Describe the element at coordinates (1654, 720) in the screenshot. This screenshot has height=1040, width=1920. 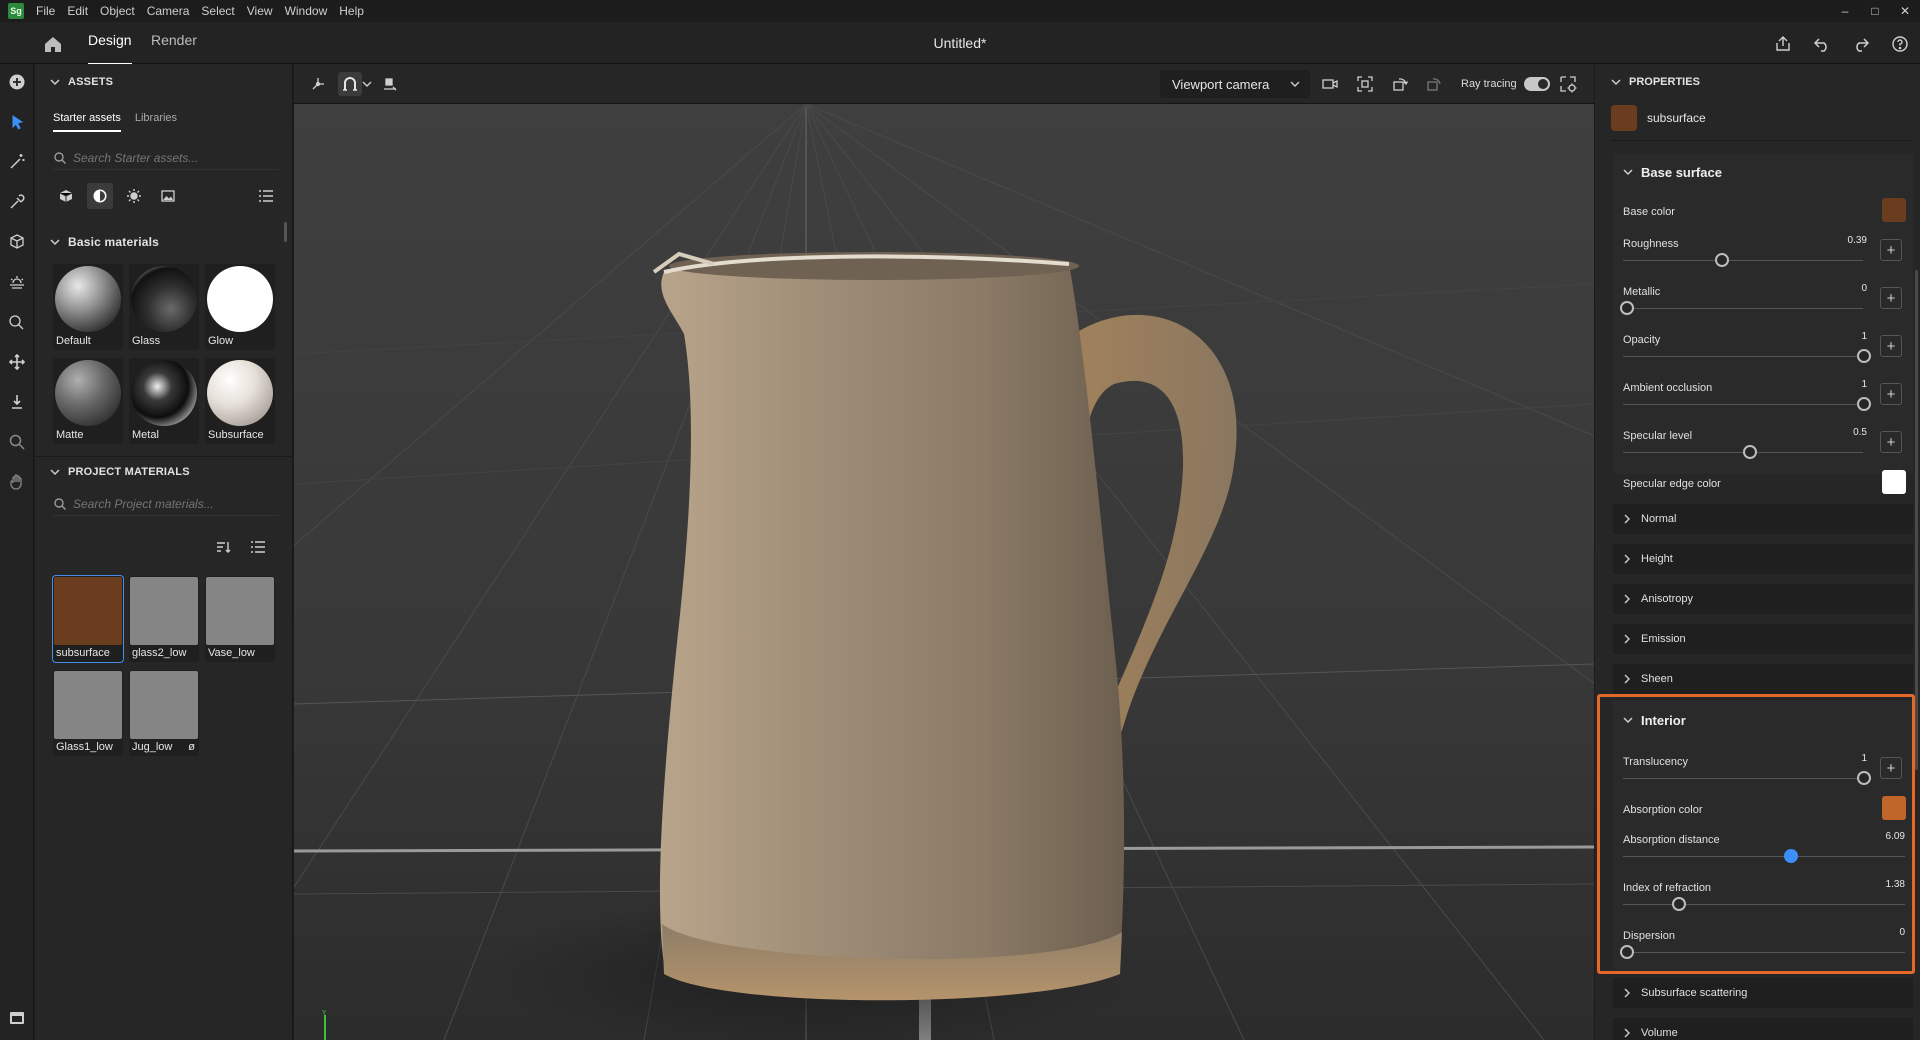
I see `interior-header: Interior` at that location.